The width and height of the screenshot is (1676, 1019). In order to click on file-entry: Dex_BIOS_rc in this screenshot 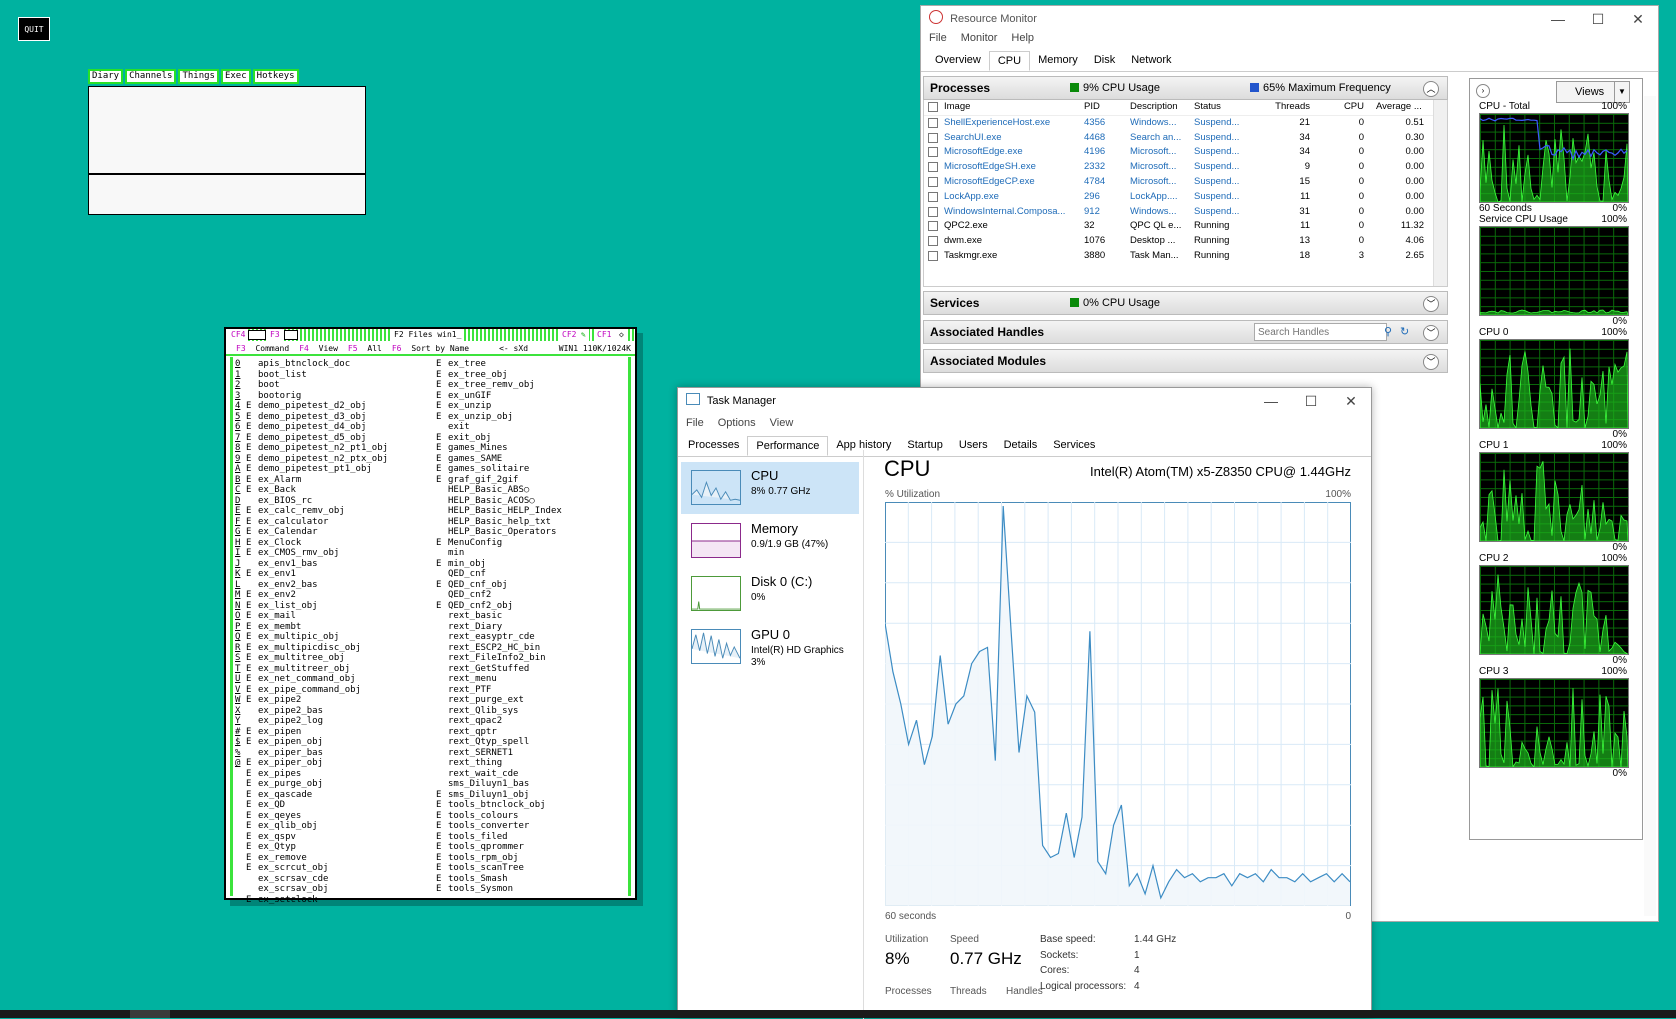, I will do `click(311, 501)`.